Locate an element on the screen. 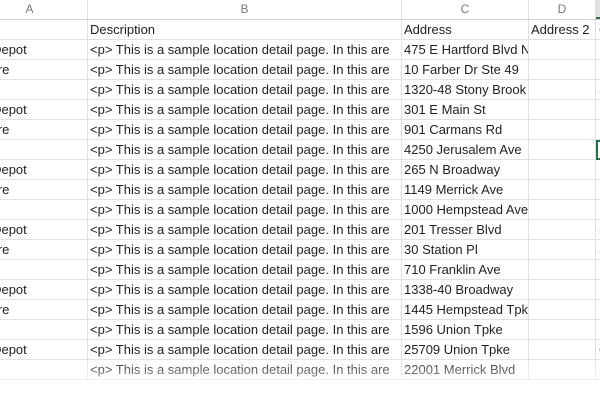 This screenshot has height=400, width=600. cell-e-r3: S is located at coordinates (598, 90).